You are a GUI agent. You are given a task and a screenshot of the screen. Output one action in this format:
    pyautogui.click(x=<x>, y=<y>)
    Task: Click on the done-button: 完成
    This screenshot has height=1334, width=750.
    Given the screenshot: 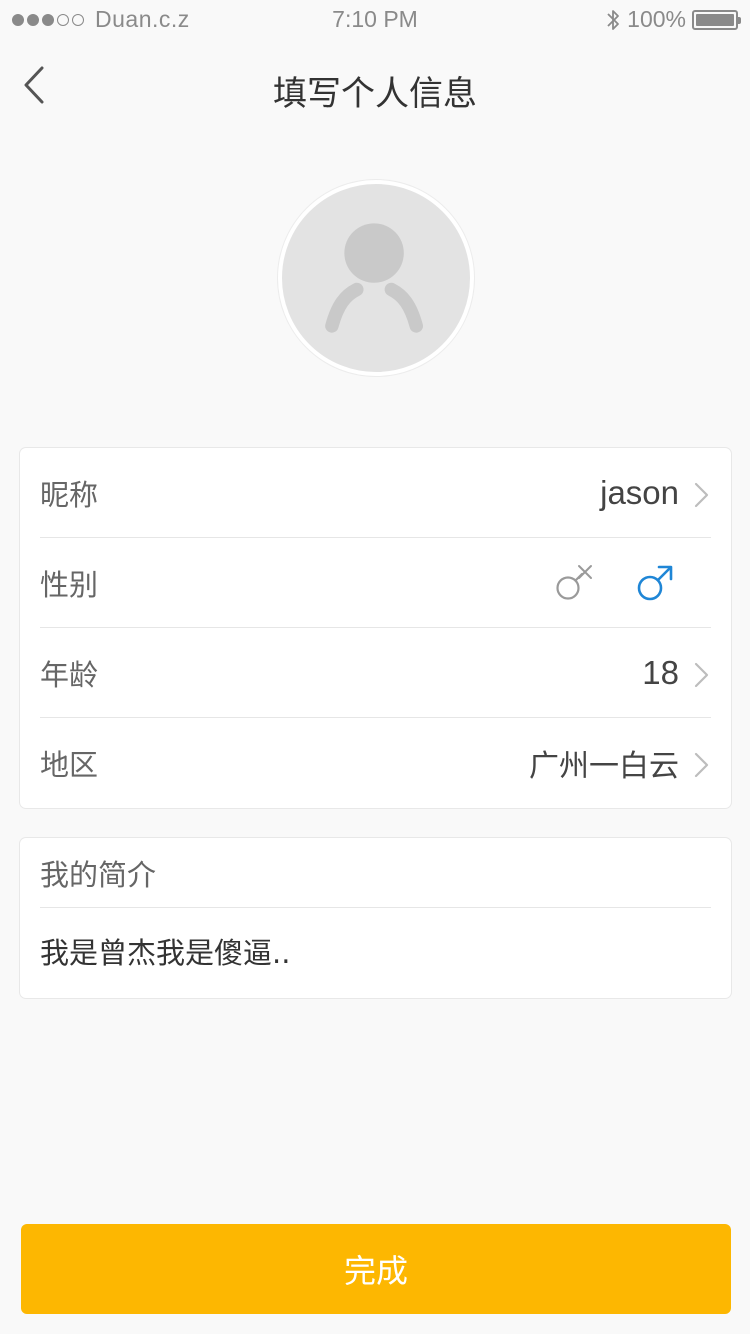 What is the action you would take?
    pyautogui.click(x=376, y=1269)
    